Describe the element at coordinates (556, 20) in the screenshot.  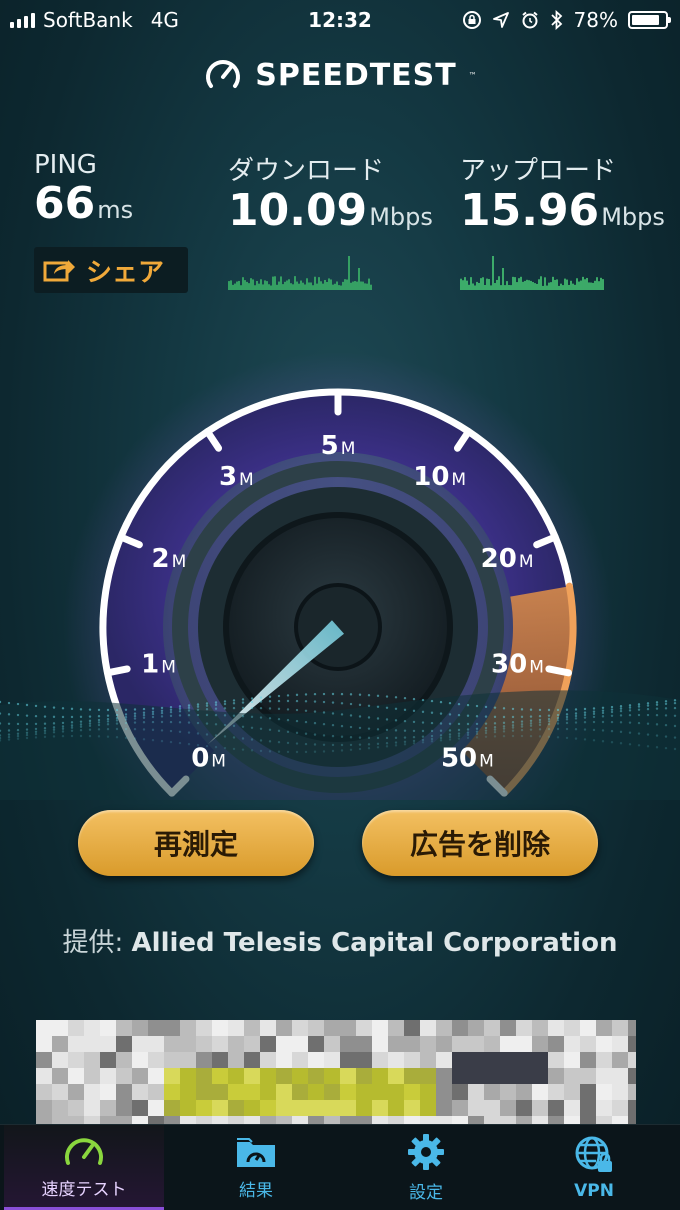
I see `bluetooth-icon` at that location.